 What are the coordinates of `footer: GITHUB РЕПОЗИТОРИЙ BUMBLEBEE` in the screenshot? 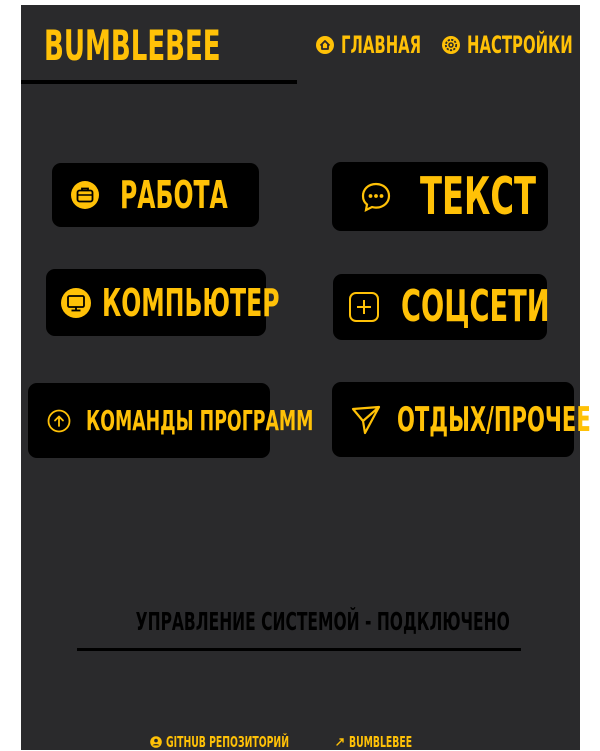 It's located at (300, 742).